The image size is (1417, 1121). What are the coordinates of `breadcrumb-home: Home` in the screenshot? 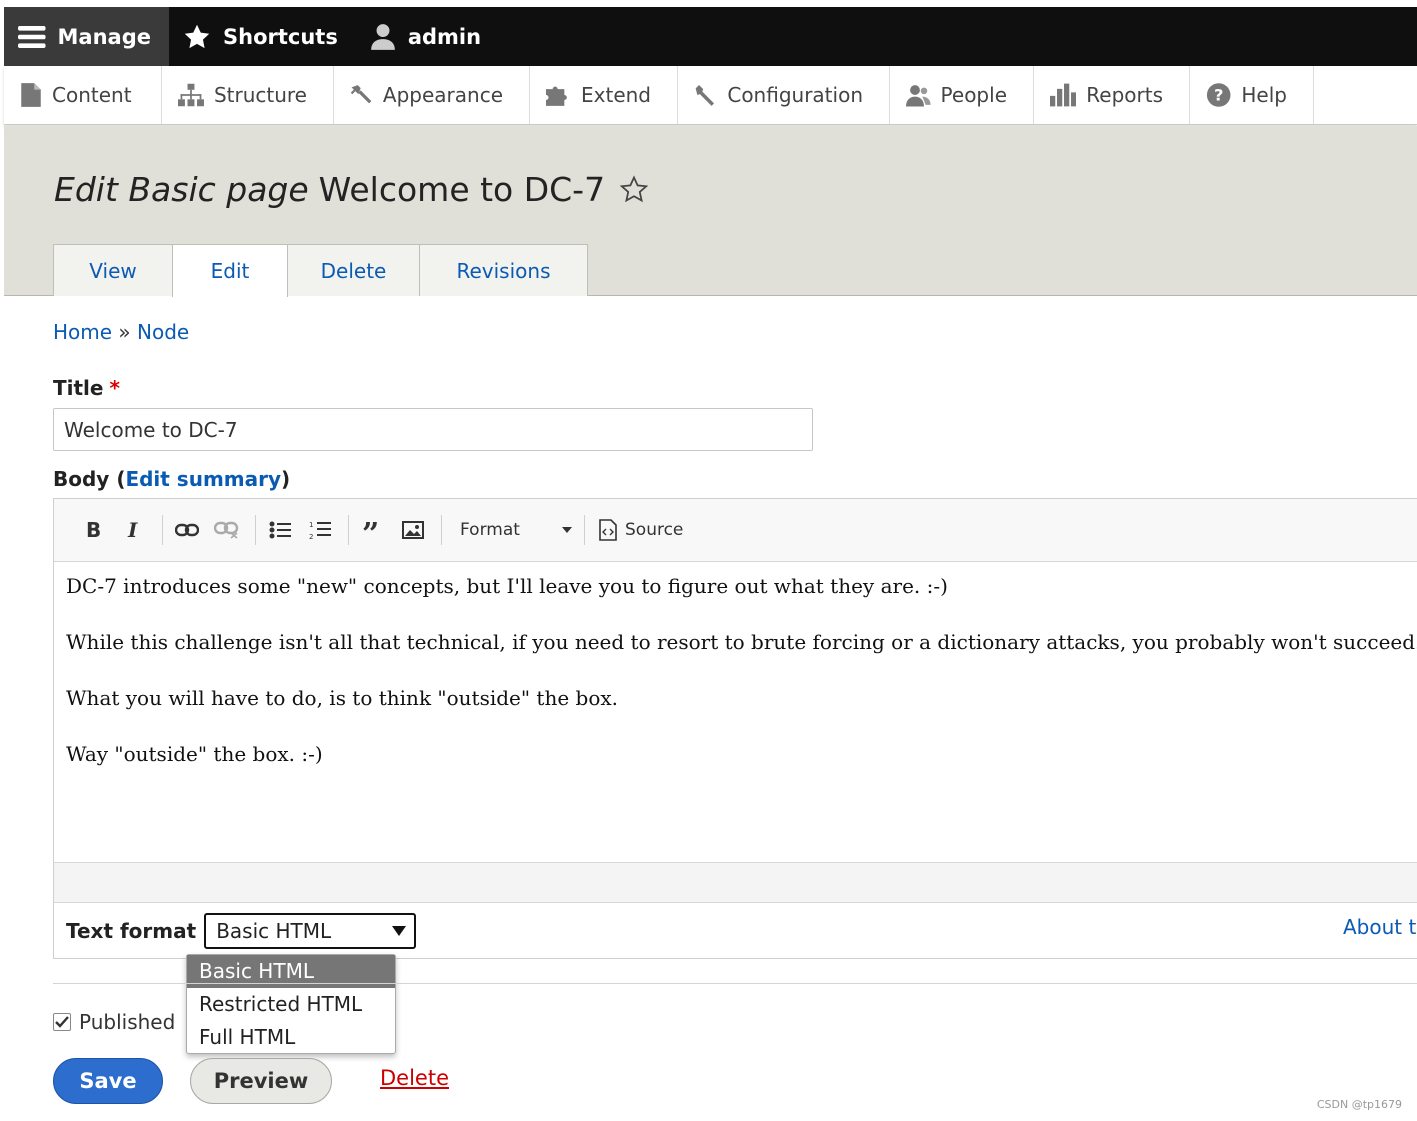 It's located at (82, 332).